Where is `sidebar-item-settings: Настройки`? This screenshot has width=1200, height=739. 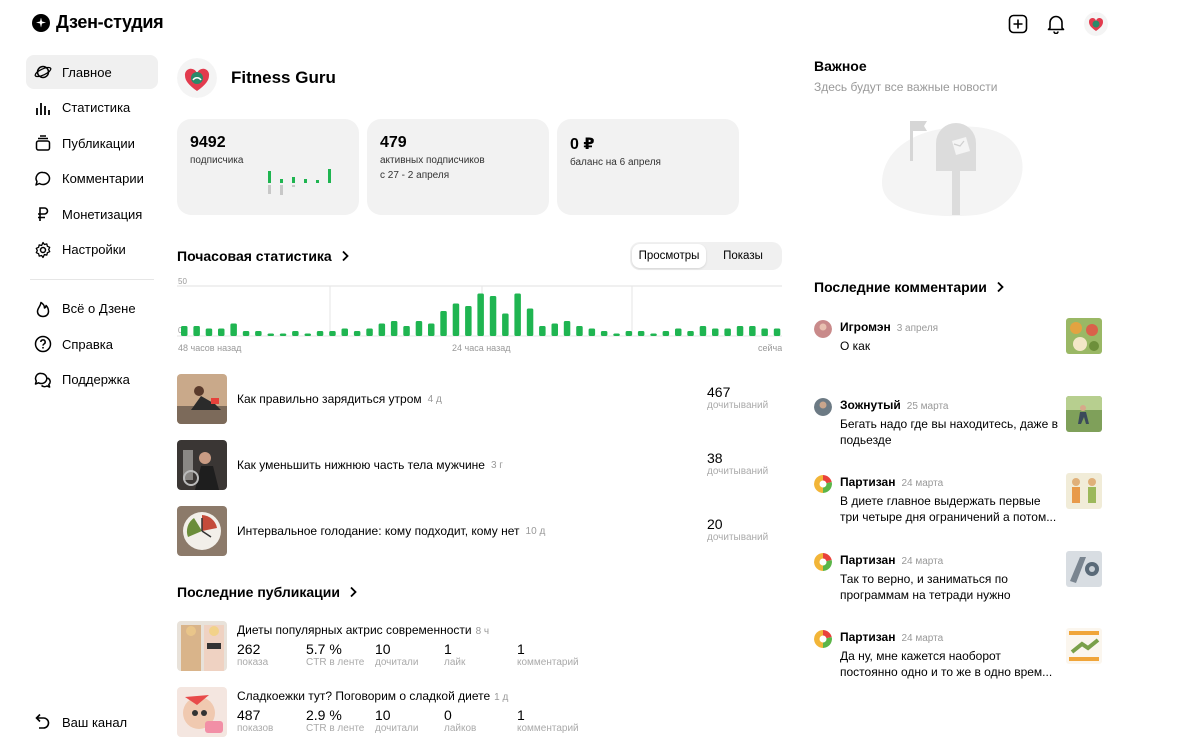 sidebar-item-settings: Настройки is located at coordinates (92, 250).